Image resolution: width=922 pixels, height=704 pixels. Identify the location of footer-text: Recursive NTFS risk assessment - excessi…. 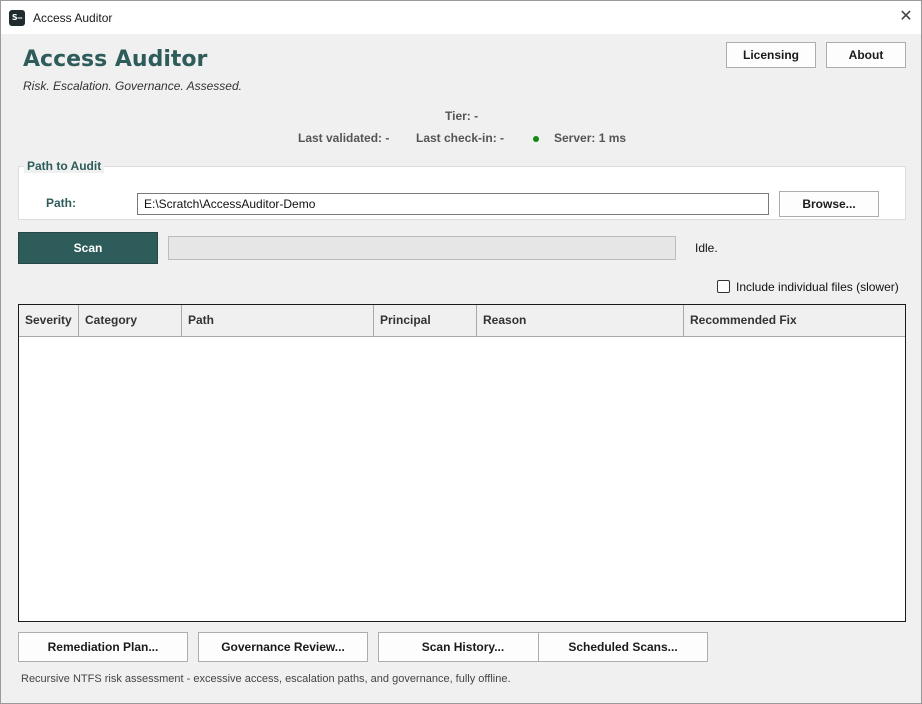
(266, 679).